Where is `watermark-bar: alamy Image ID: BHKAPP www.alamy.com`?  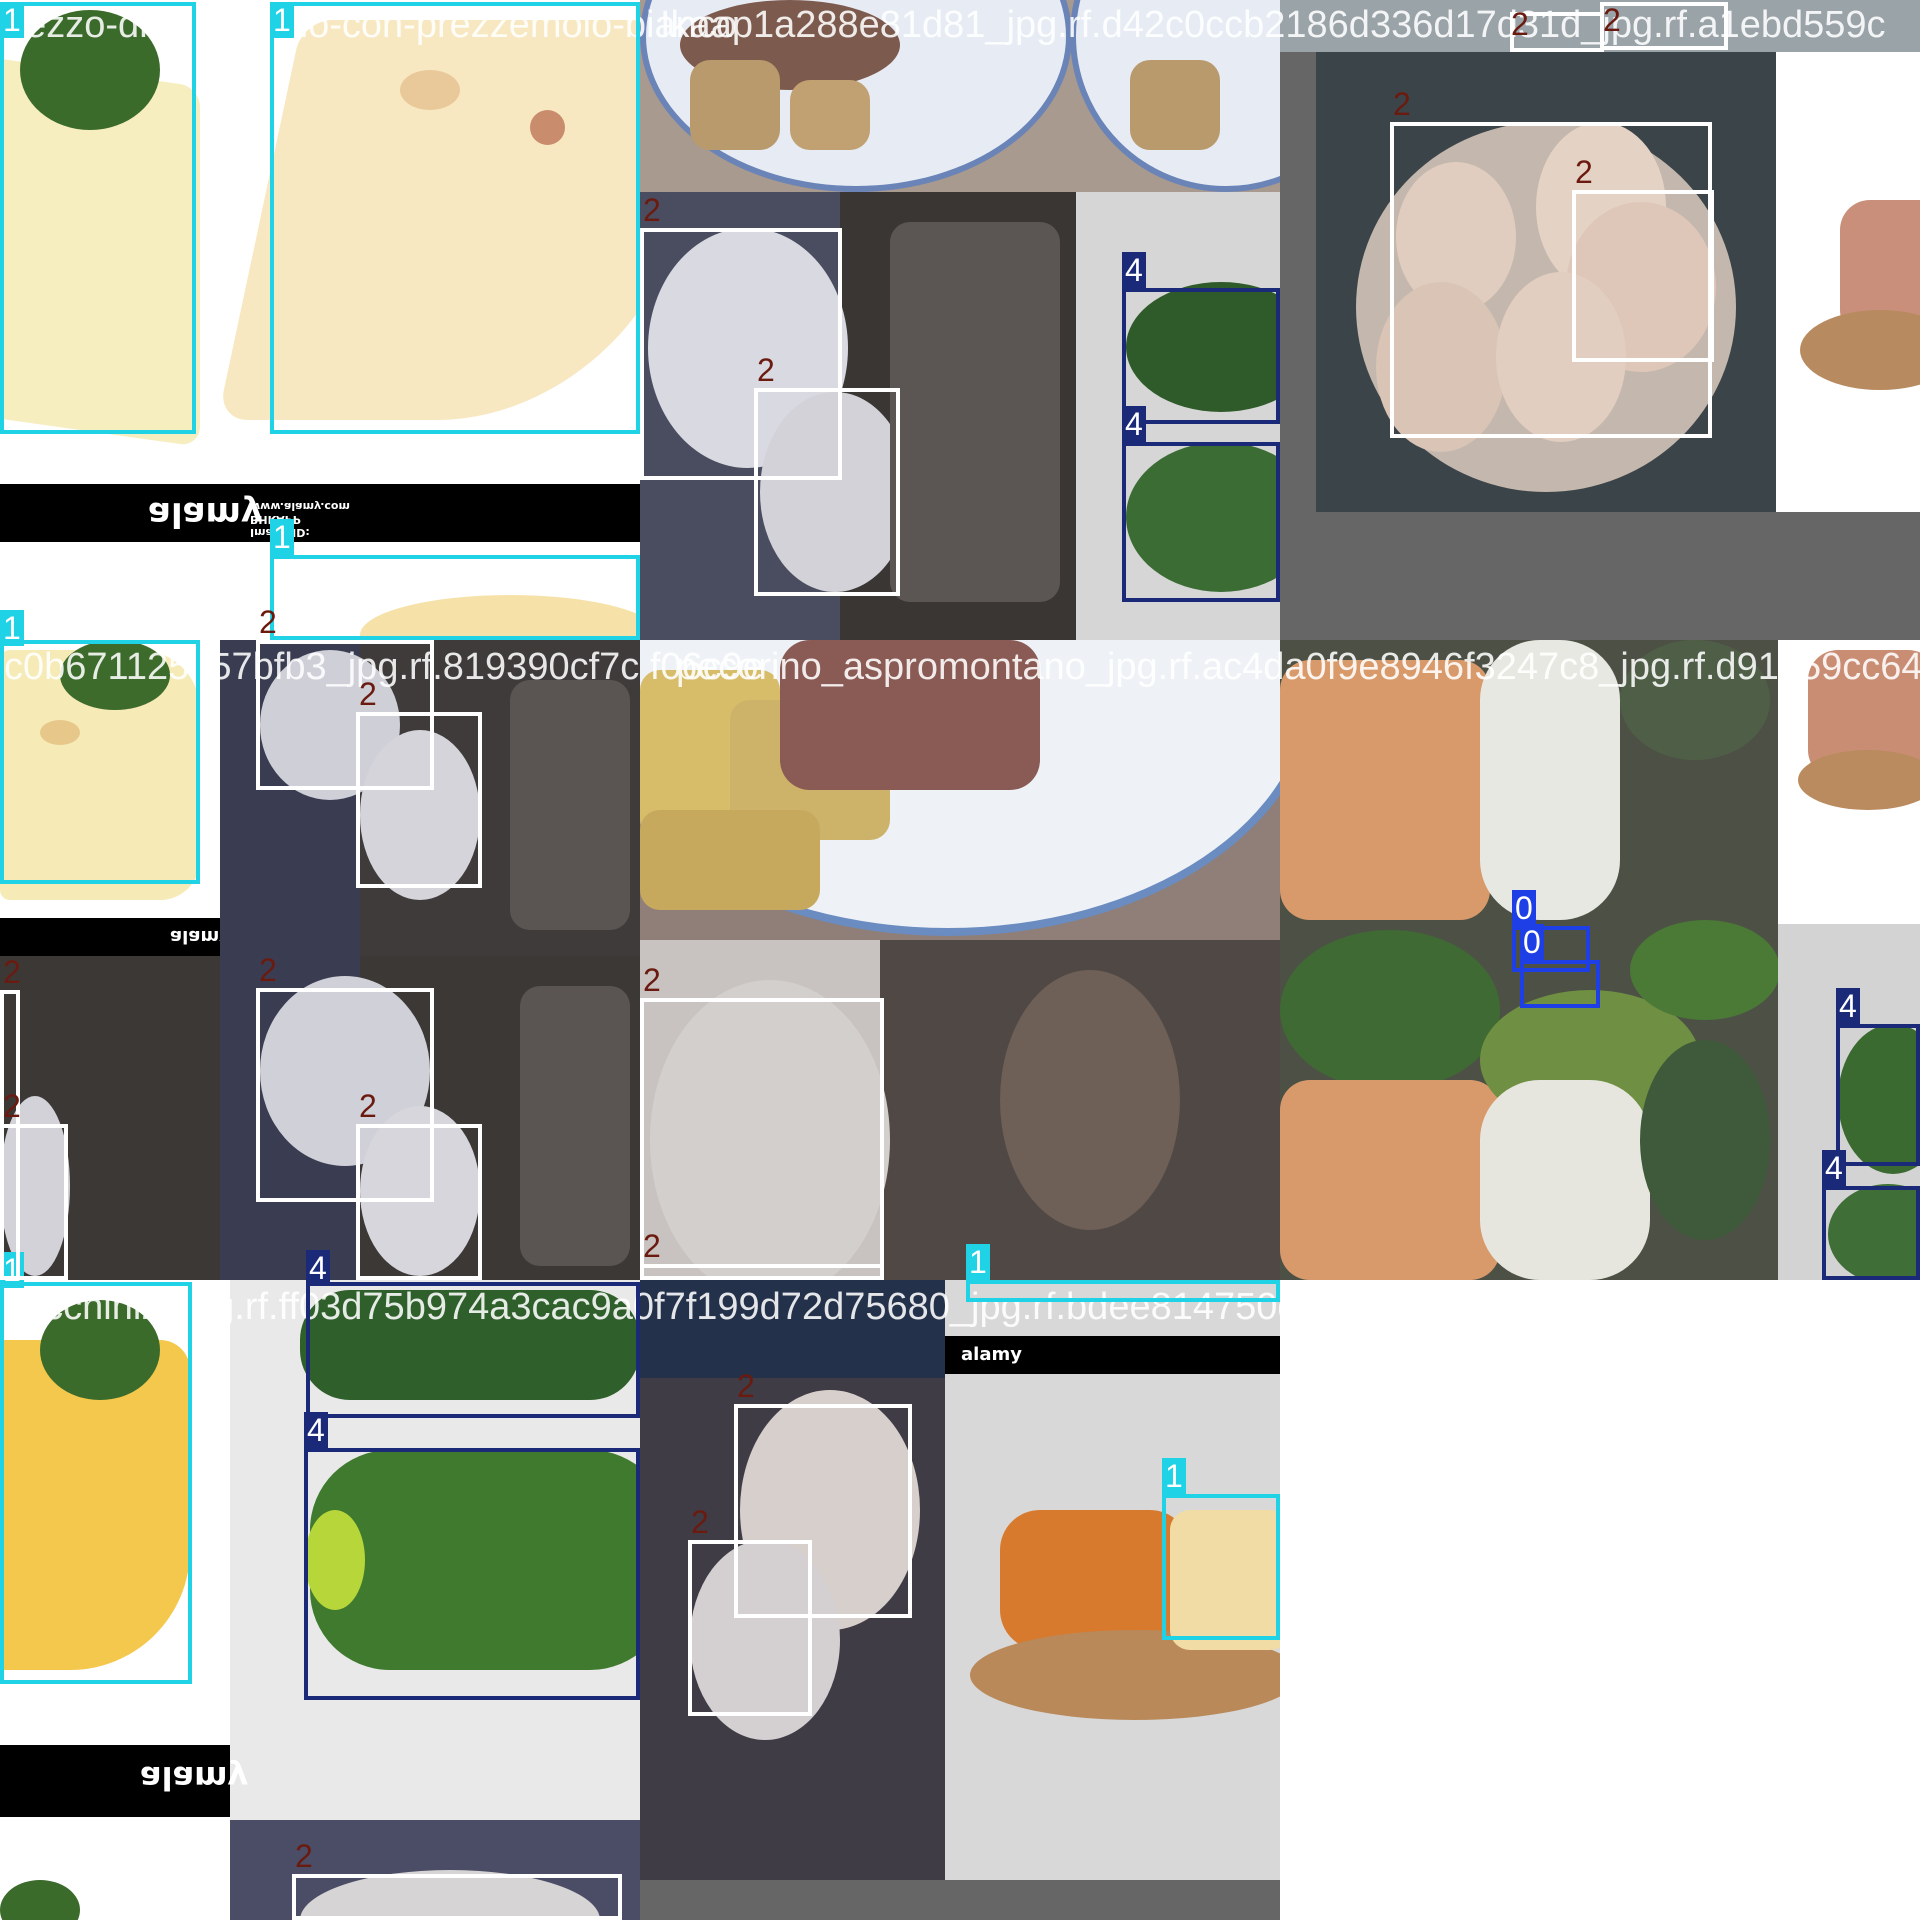
watermark-bar: alamy Image ID: BHKAPP www.alamy.com is located at coordinates (320, 513).